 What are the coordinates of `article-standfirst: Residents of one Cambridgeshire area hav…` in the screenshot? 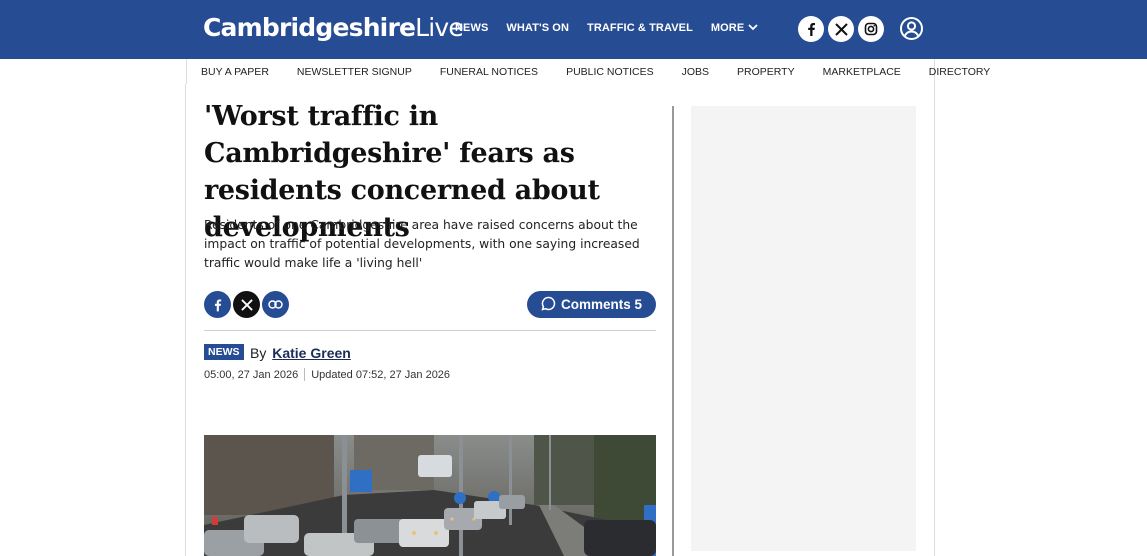 It's located at (422, 244).